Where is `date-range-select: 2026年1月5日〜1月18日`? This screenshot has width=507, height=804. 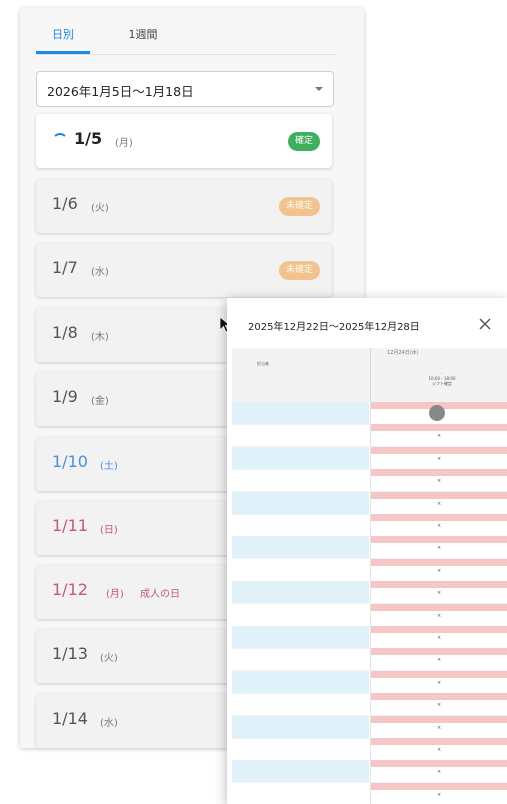
date-range-select: 2026年1月5日〜1月18日 is located at coordinates (185, 89).